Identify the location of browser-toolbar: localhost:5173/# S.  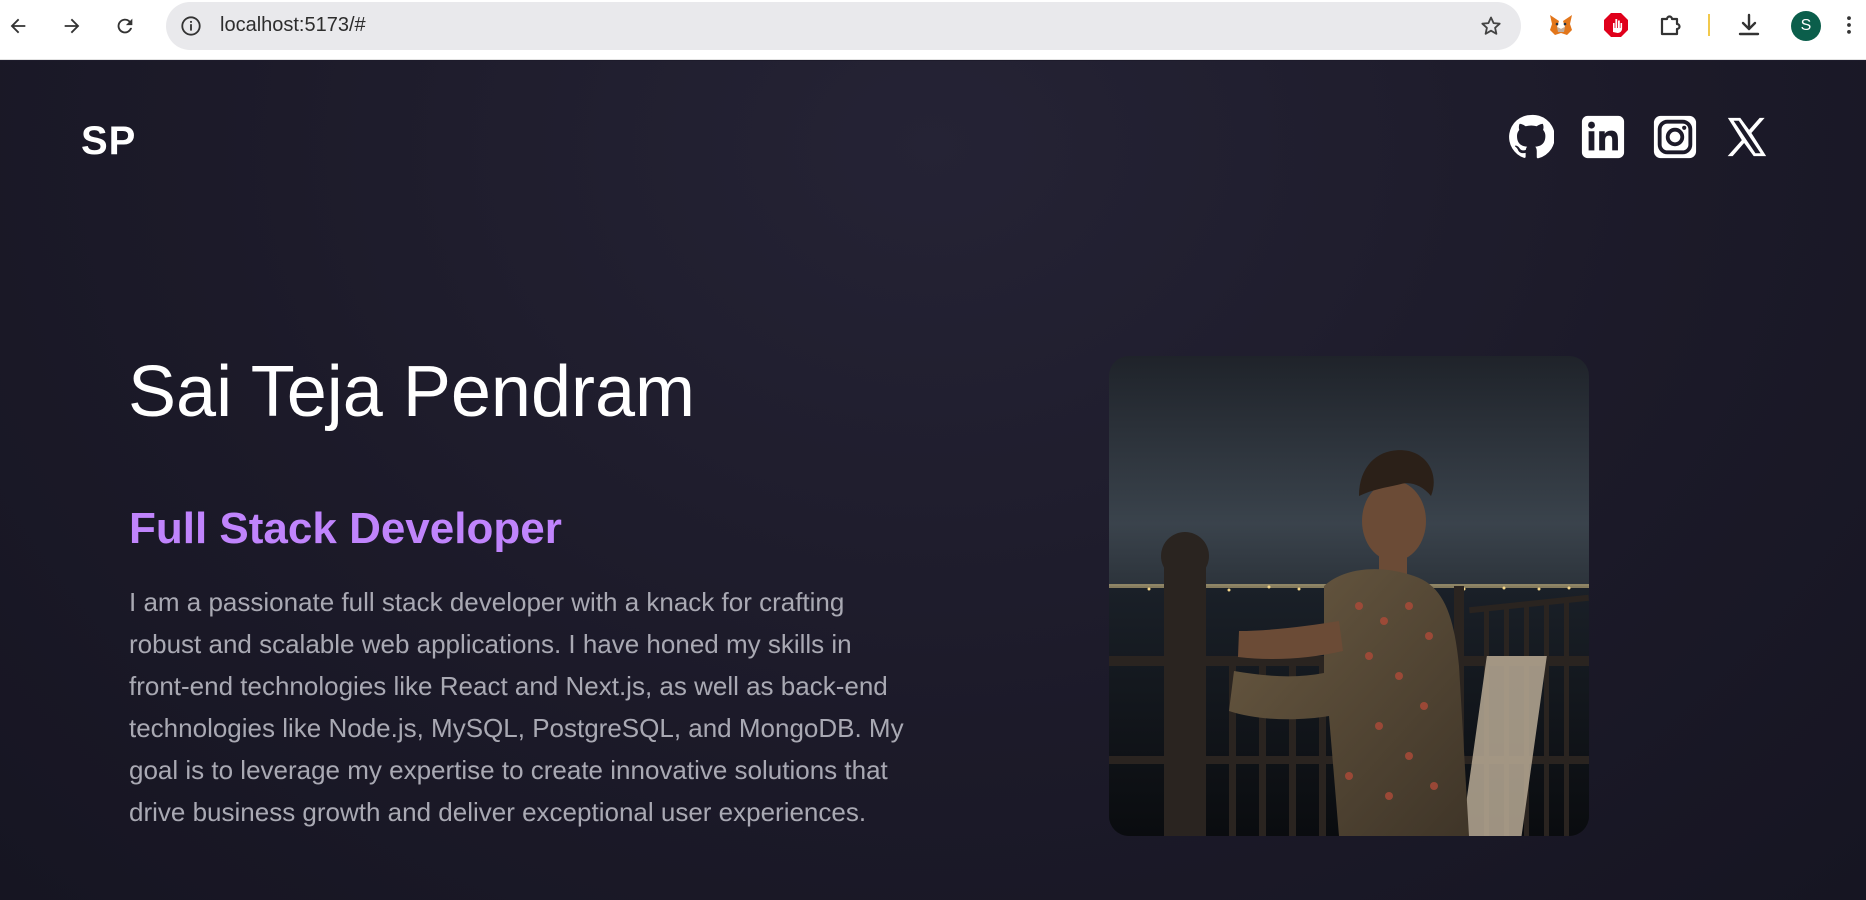
(933, 30).